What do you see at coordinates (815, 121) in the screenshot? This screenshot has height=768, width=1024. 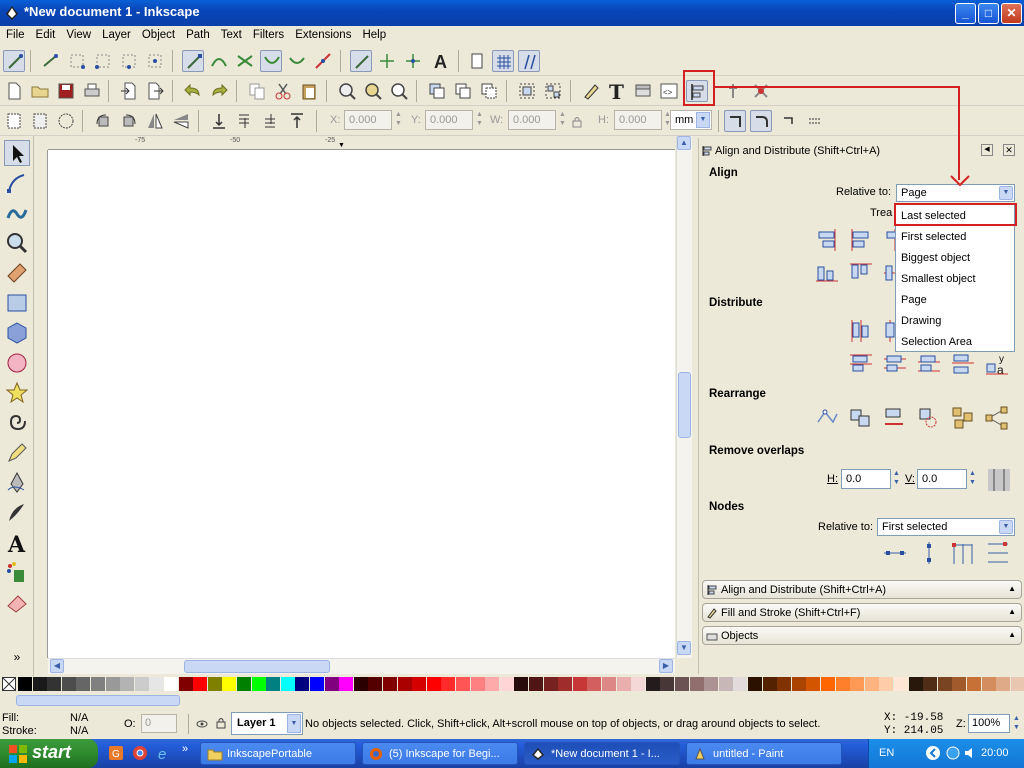 I see `move-patterns-icon` at bounding box center [815, 121].